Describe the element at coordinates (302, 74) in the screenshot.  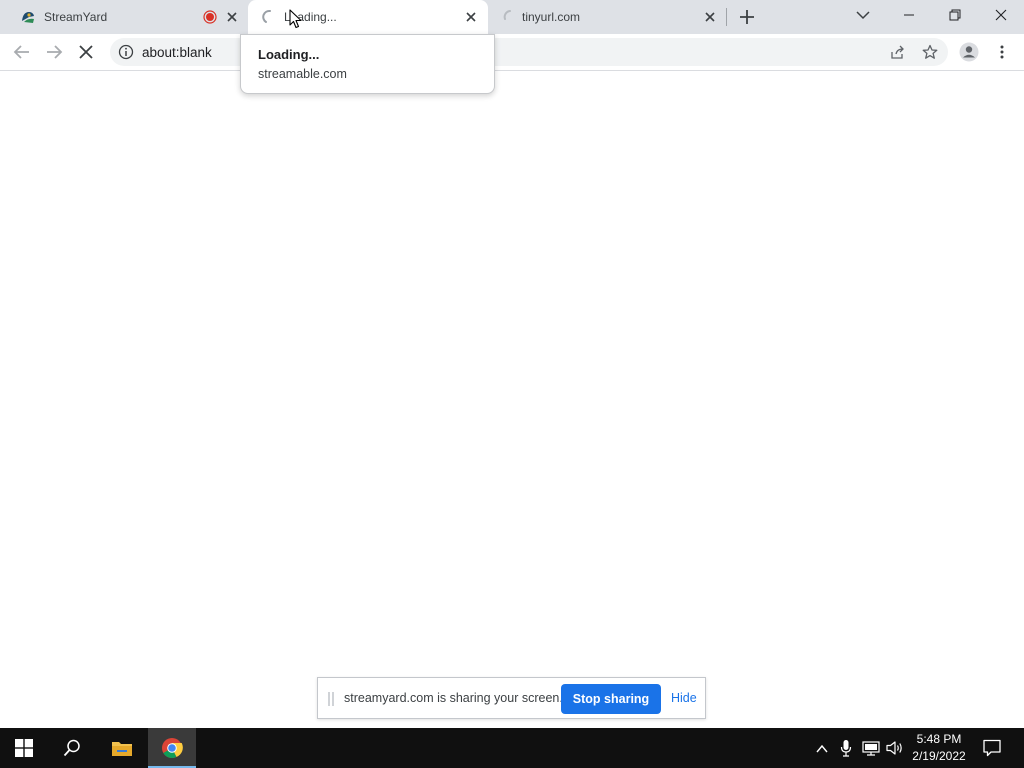
I see `hover-card-domain: streamable.com` at that location.